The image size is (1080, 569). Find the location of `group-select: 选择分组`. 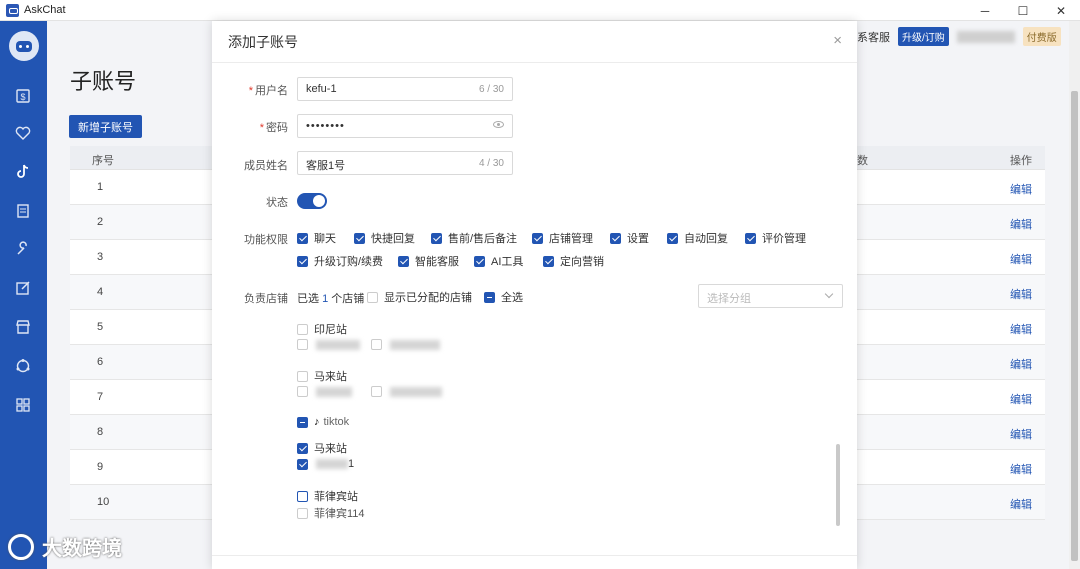

group-select: 选择分组 is located at coordinates (770, 296).